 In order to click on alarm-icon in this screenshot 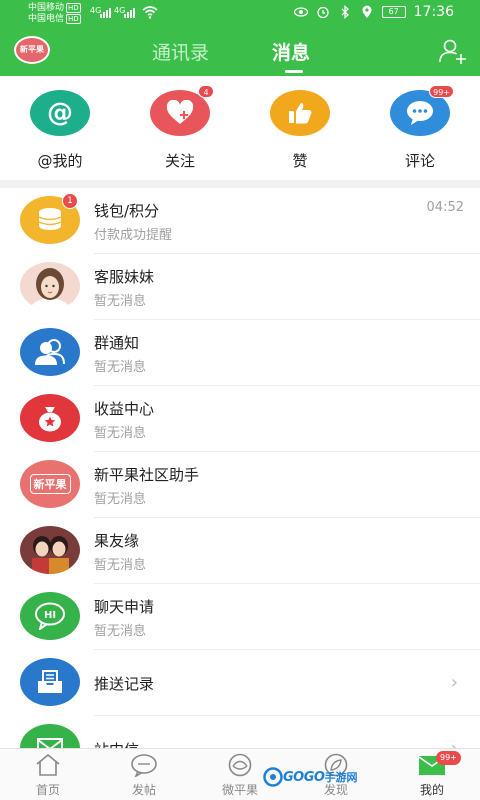, I will do `click(322, 12)`.